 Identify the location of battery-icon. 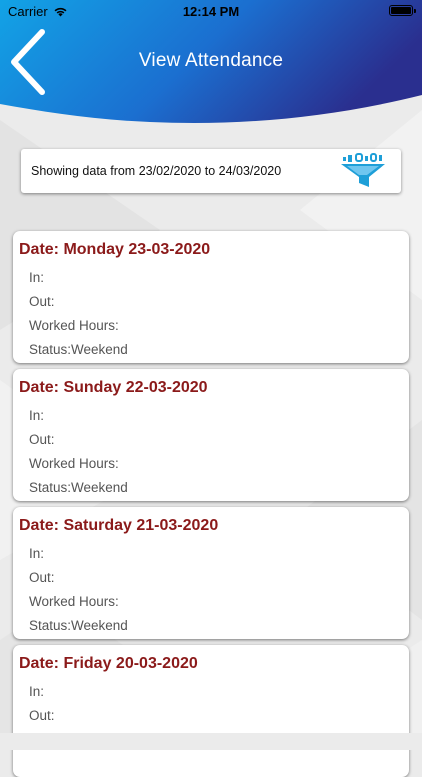
(402, 10).